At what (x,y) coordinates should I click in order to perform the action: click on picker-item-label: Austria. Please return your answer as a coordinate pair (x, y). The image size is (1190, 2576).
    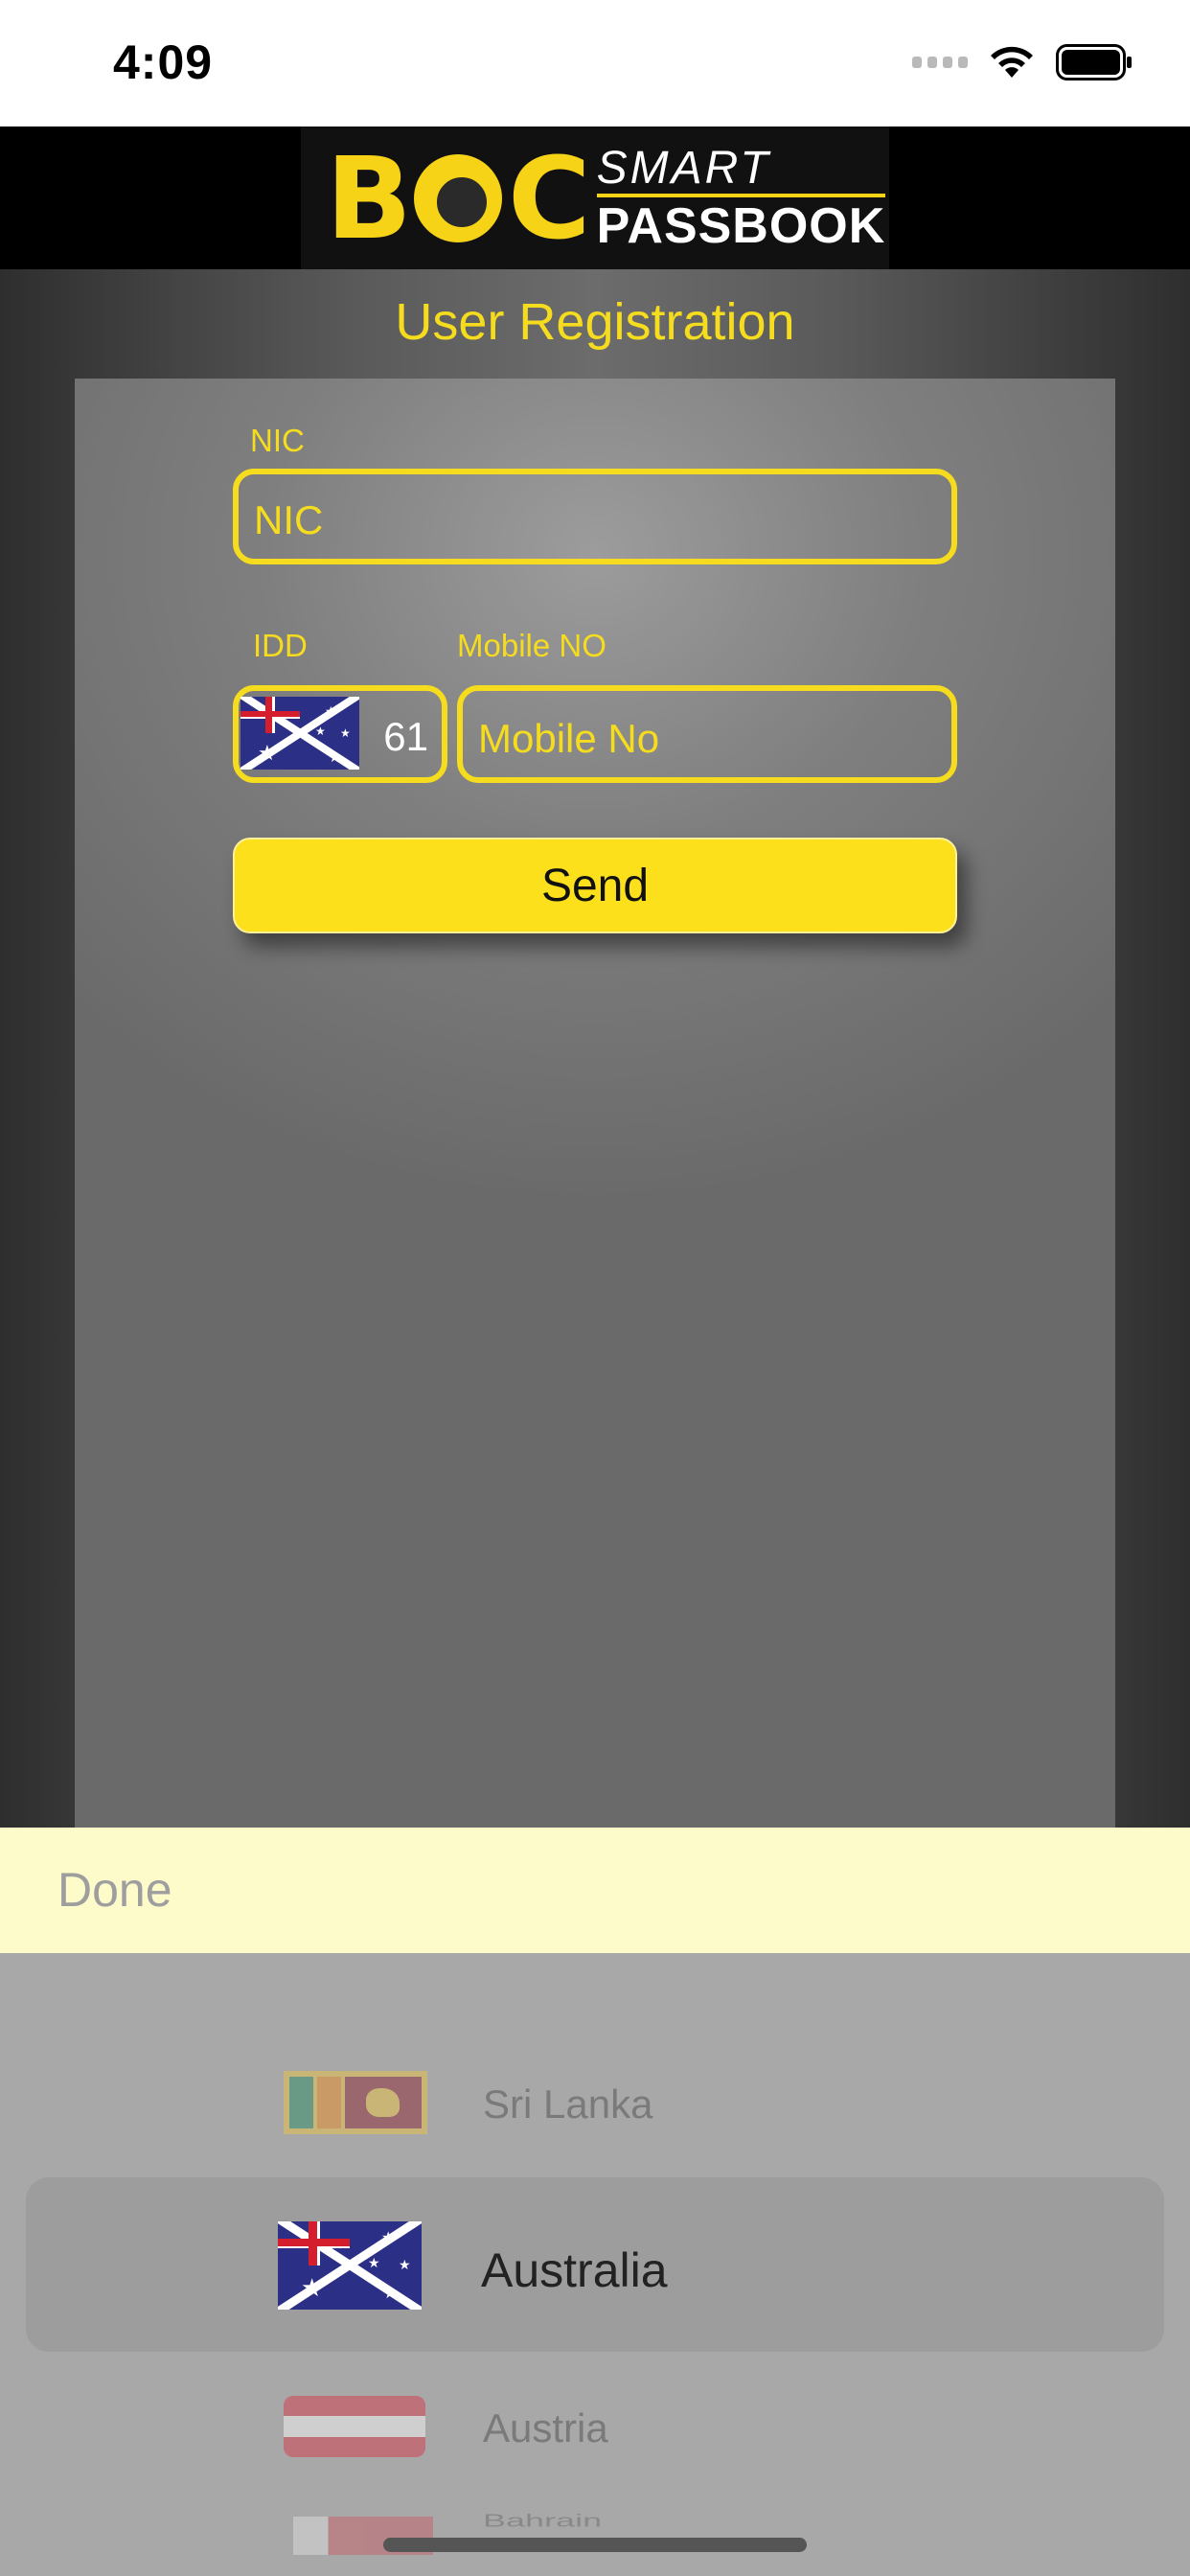
    Looking at the image, I should click on (545, 2427).